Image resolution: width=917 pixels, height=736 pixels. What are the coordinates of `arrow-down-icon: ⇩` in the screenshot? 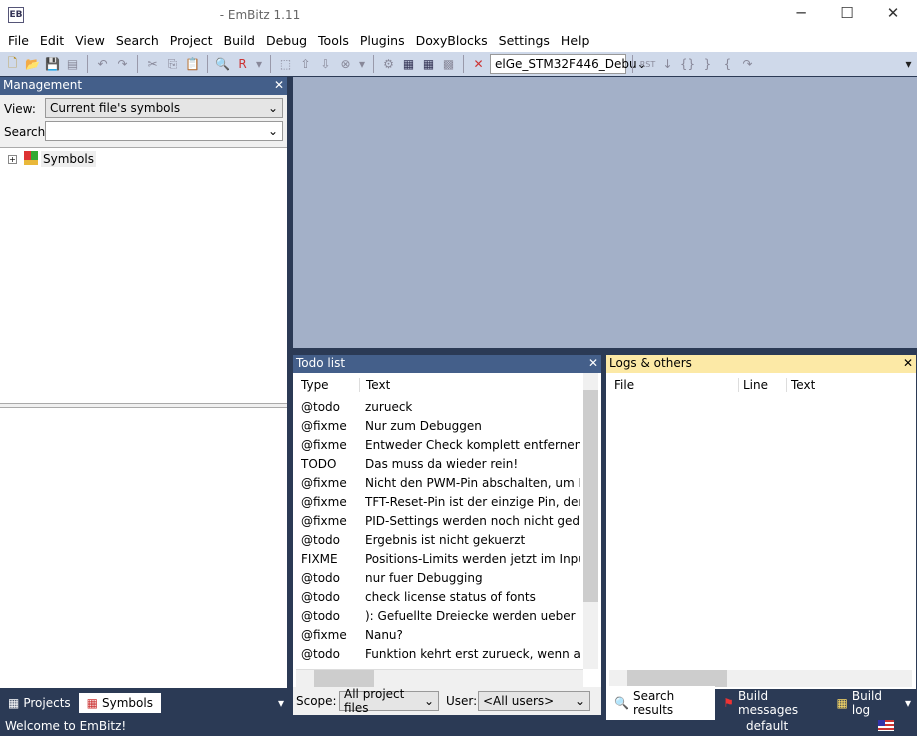 It's located at (325, 64).